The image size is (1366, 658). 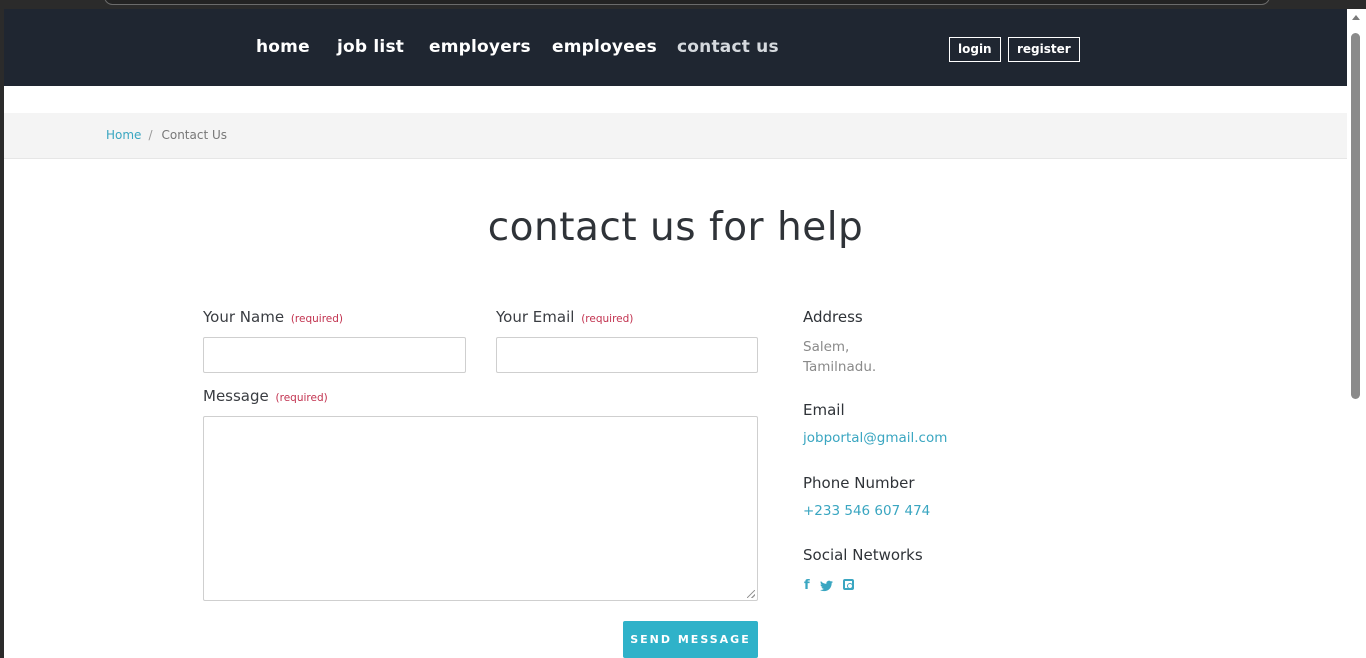 I want to click on nav-employees: employees, so click(x=604, y=47).